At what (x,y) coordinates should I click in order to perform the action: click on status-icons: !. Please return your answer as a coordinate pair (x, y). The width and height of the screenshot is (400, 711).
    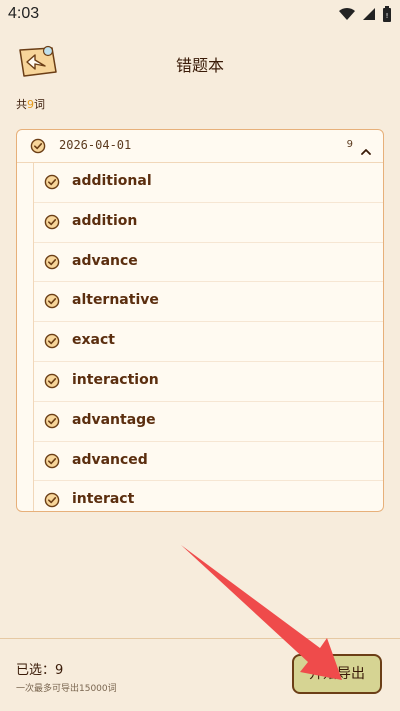
    Looking at the image, I should click on (365, 14).